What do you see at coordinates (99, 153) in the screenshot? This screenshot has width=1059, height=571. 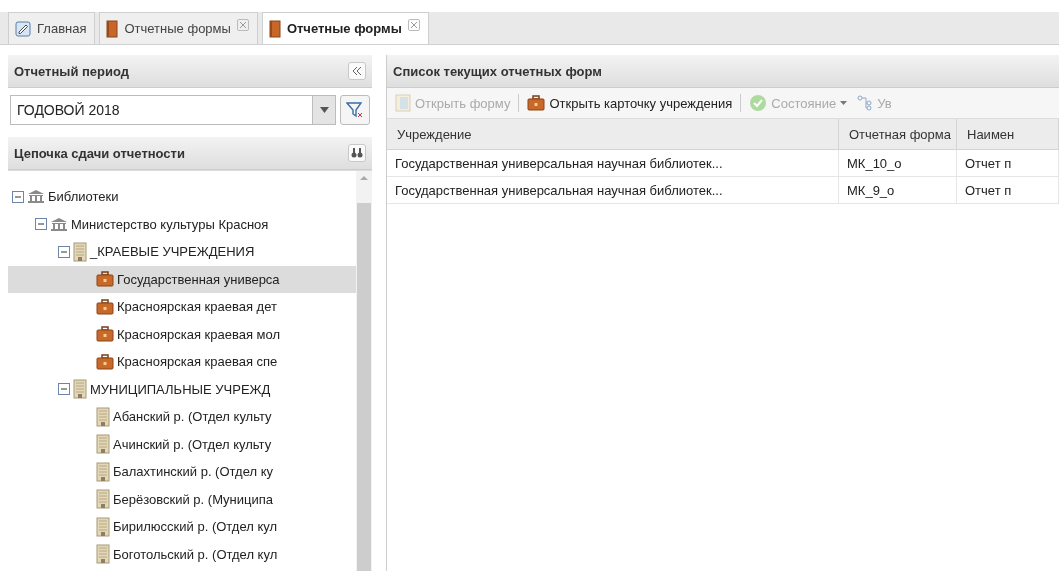 I see `panel-title: Цепочка сдачи отчетности` at bounding box center [99, 153].